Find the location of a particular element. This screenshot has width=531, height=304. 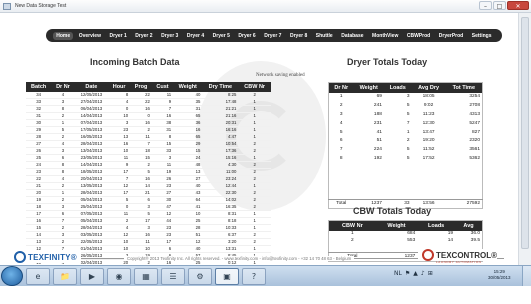

nav-dryer-5: Dryer 5 is located at coordinates (221, 36).